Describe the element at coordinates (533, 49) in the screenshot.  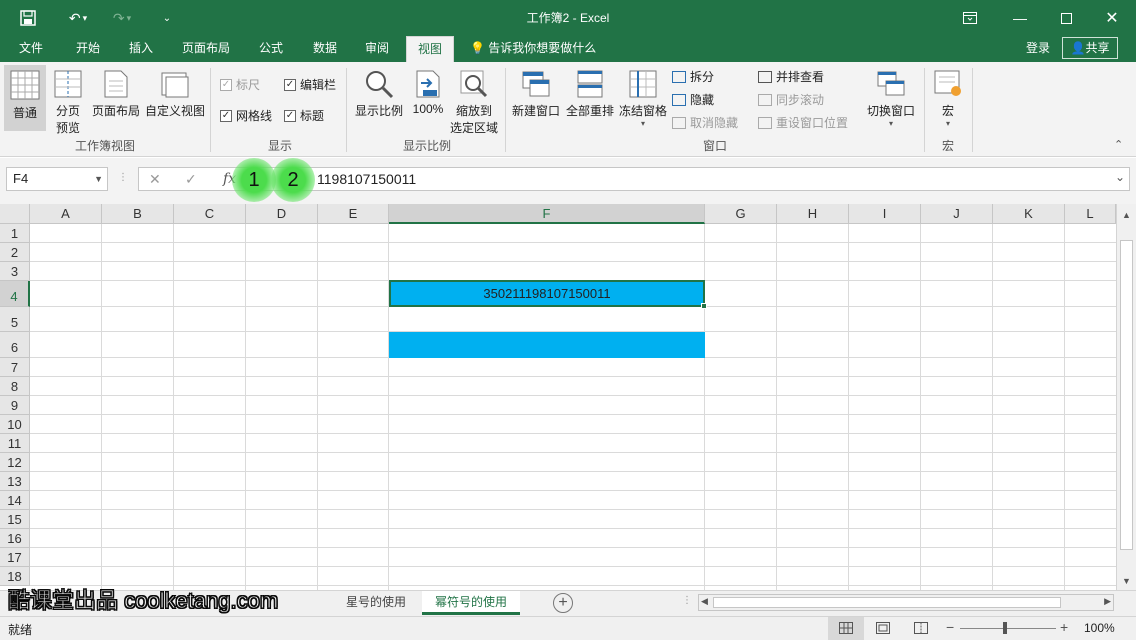
I see `tell-me-search: 💡 告诉我你想要做什么` at that location.